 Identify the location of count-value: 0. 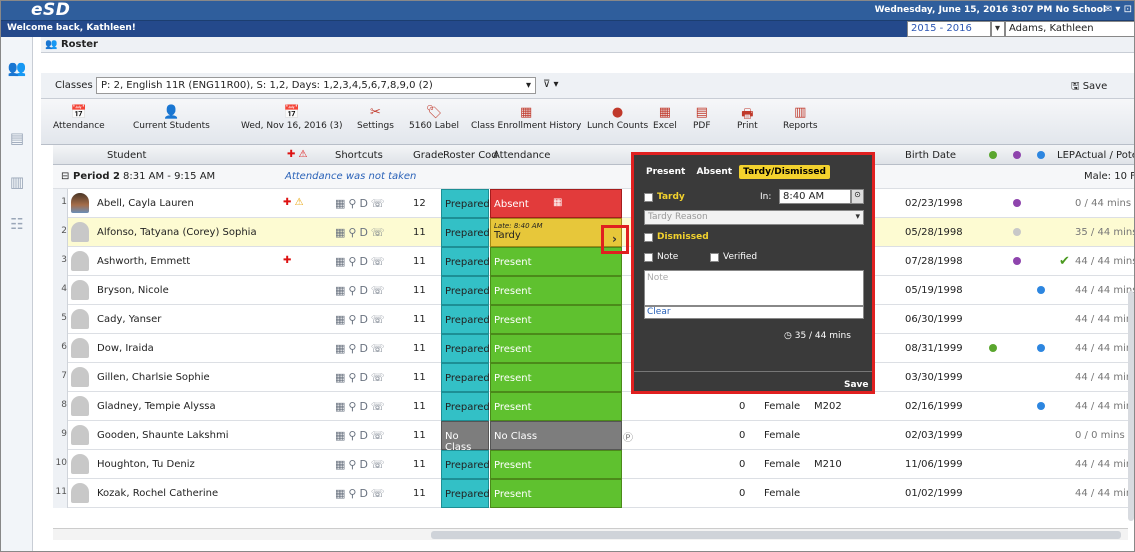
(742, 493).